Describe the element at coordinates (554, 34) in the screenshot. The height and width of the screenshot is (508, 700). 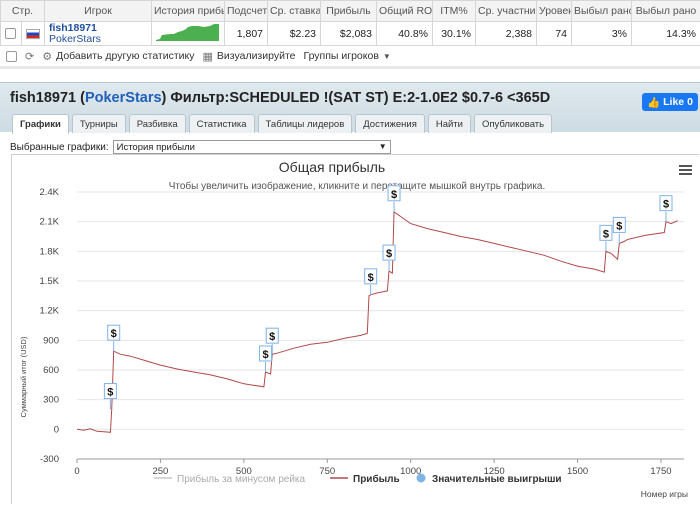
I see `level-cell: 74` at that location.